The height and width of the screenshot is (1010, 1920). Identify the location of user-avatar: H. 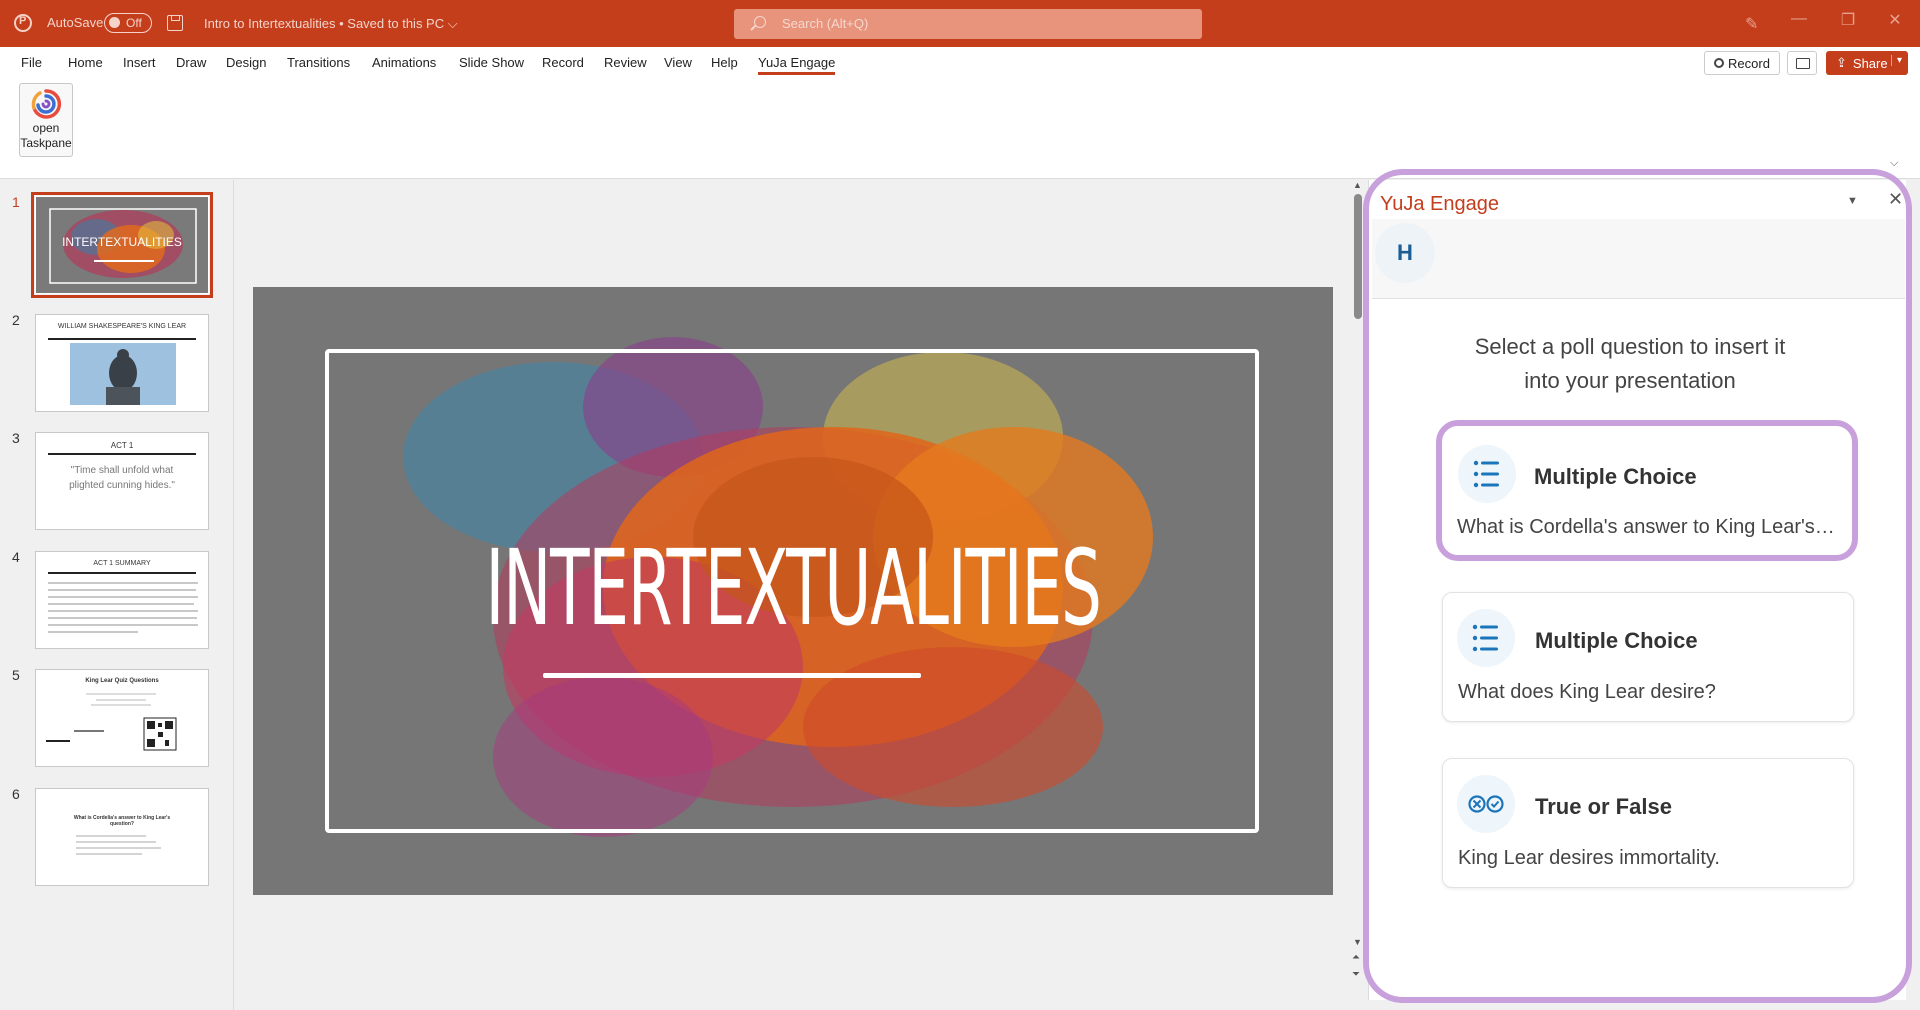
(1405, 253).